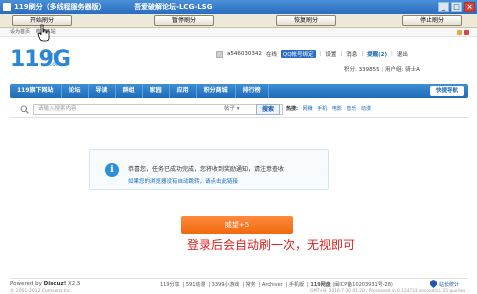  I want to click on minimize-button: _, so click(443, 7).